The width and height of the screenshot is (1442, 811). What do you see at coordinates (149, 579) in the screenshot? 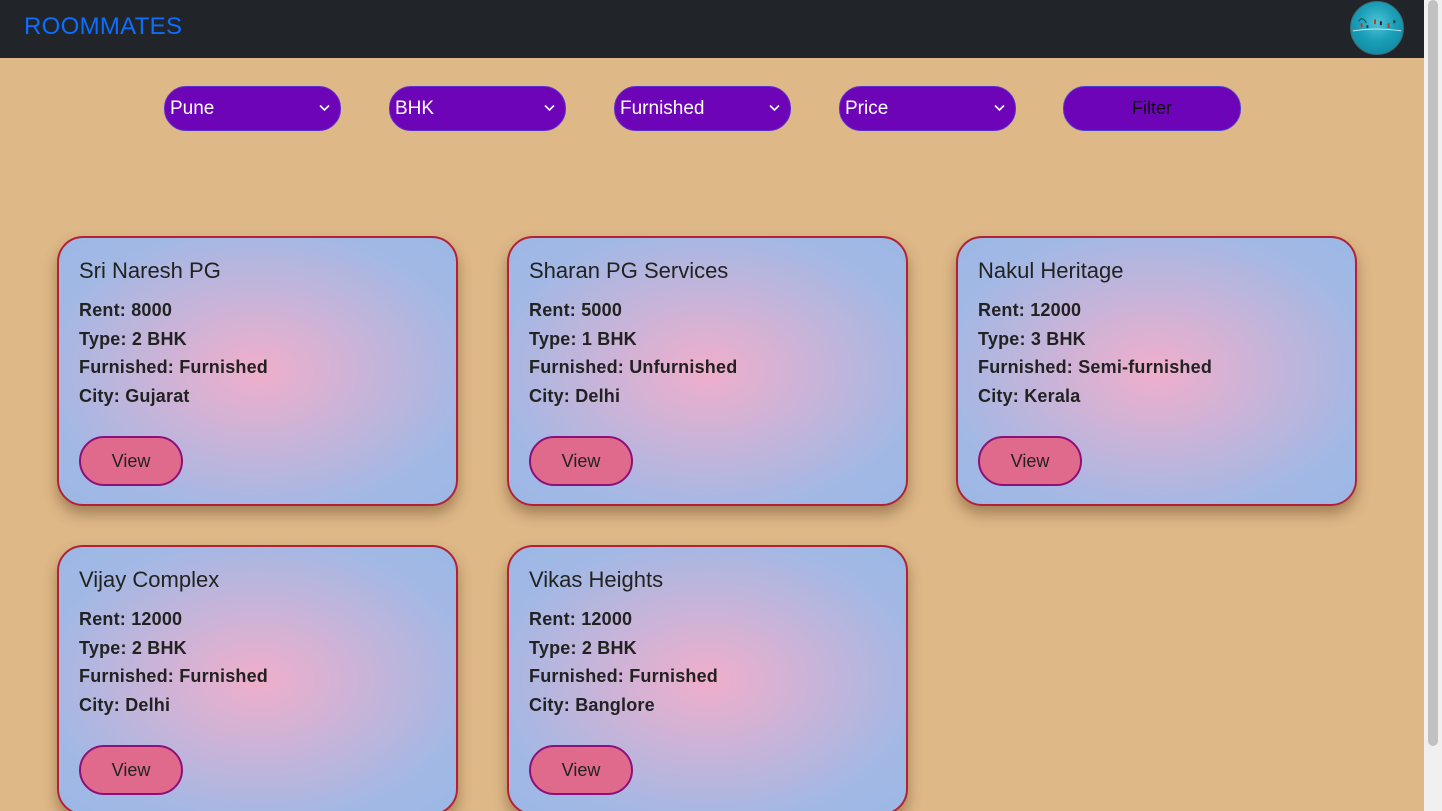
I see `listing-title: Vijay Complex` at bounding box center [149, 579].